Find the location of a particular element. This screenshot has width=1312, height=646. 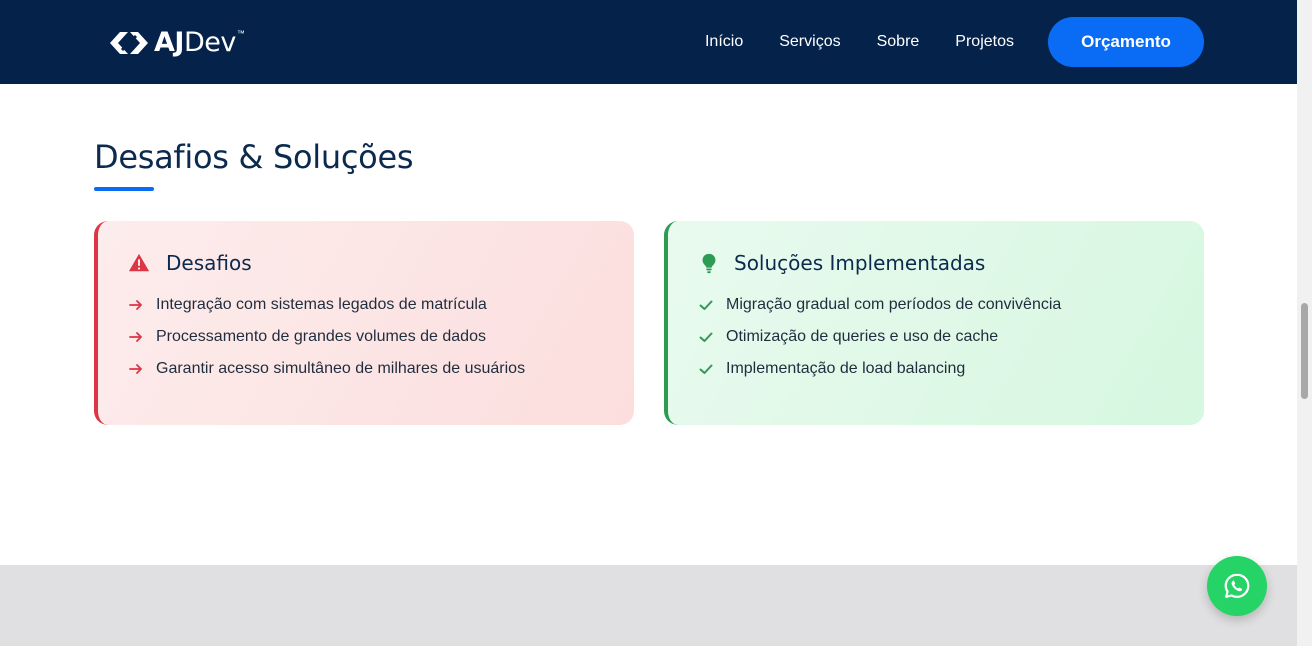

next-section-band is located at coordinates (648, 605).